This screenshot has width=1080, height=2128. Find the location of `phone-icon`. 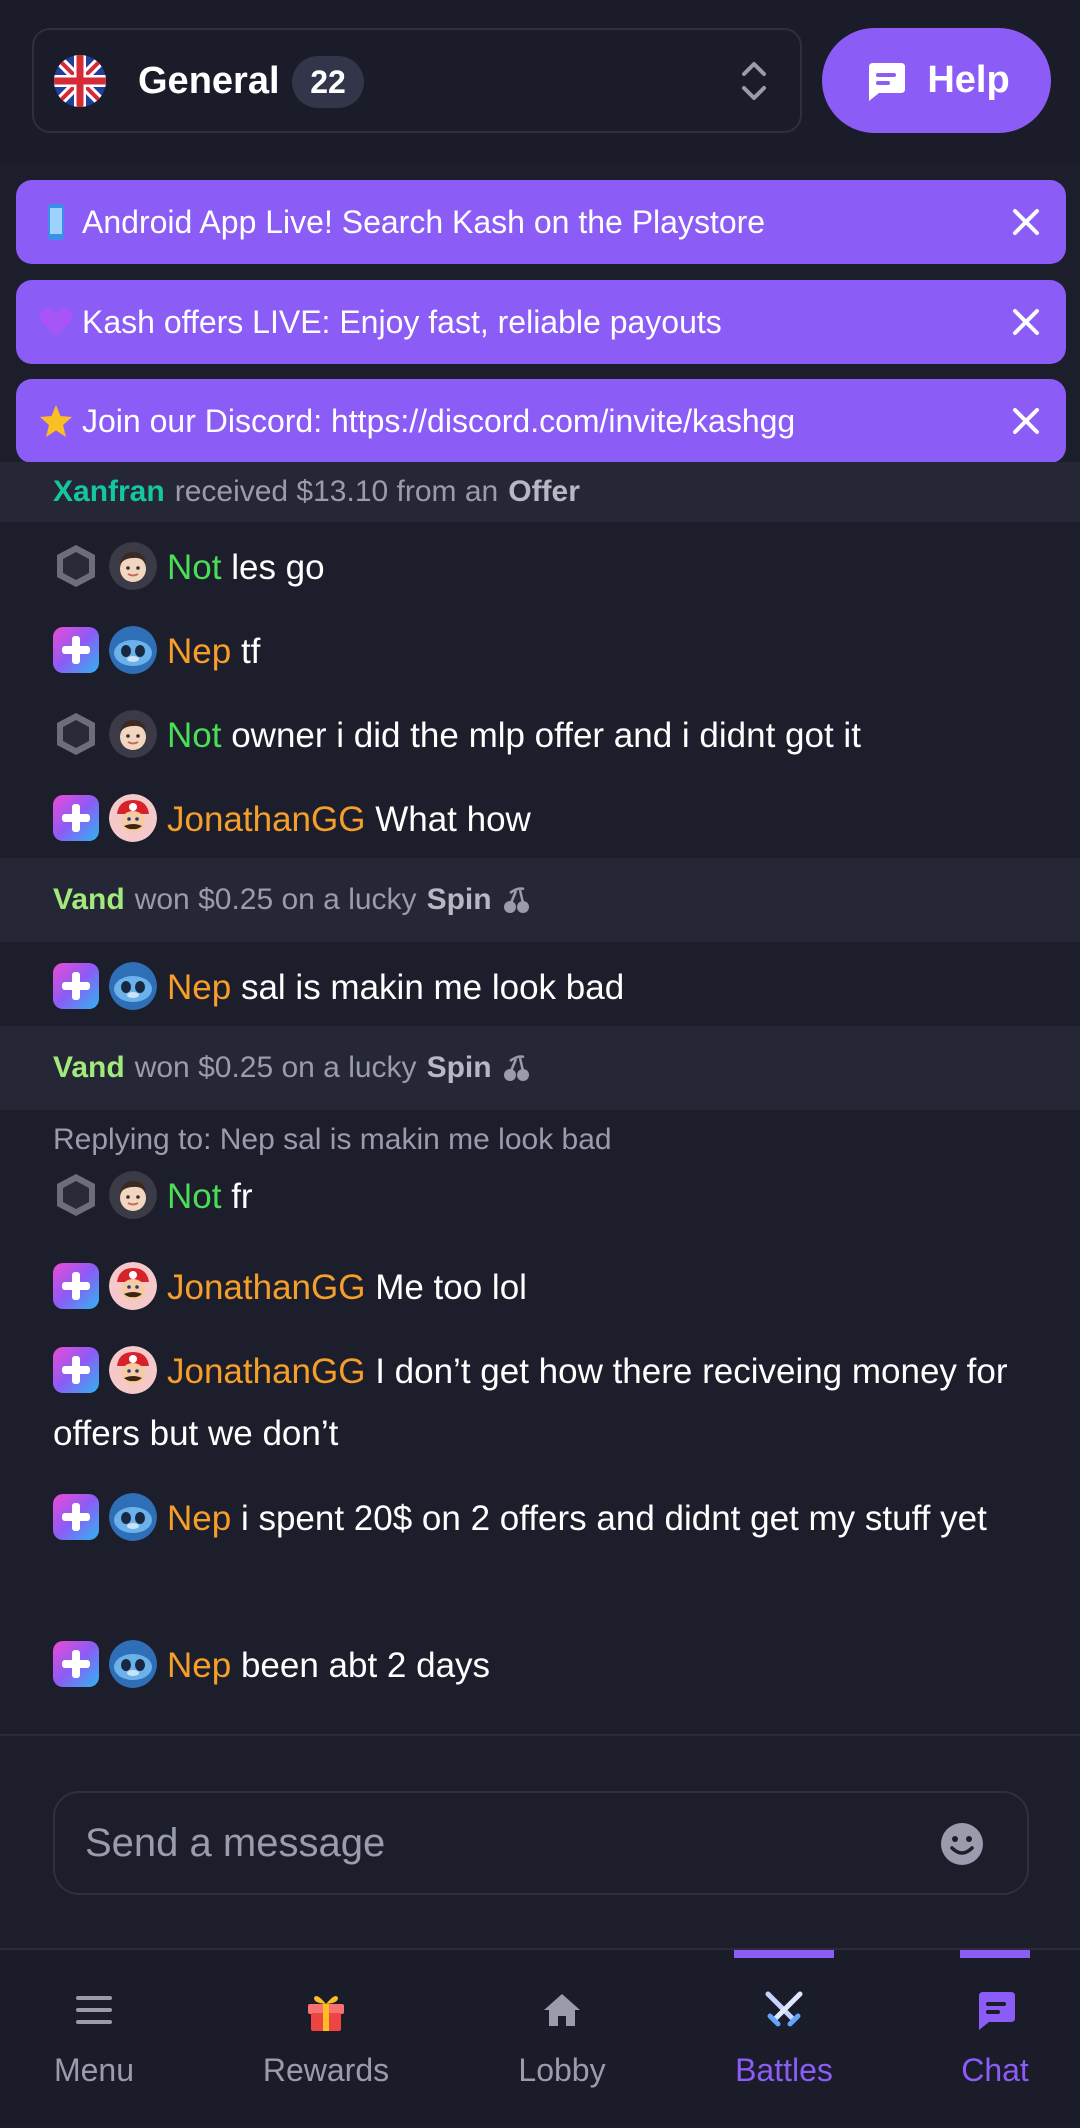

phone-icon is located at coordinates (56, 222).